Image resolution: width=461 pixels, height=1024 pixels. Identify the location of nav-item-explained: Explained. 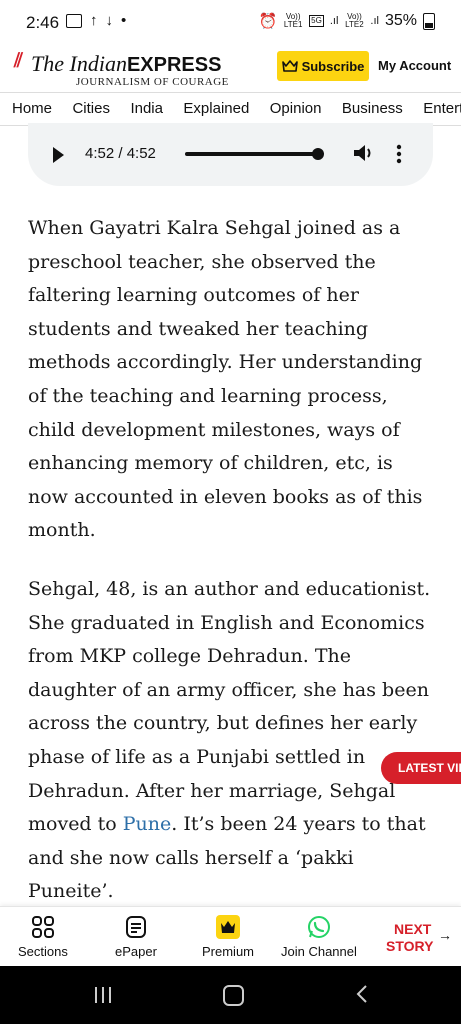
(216, 105).